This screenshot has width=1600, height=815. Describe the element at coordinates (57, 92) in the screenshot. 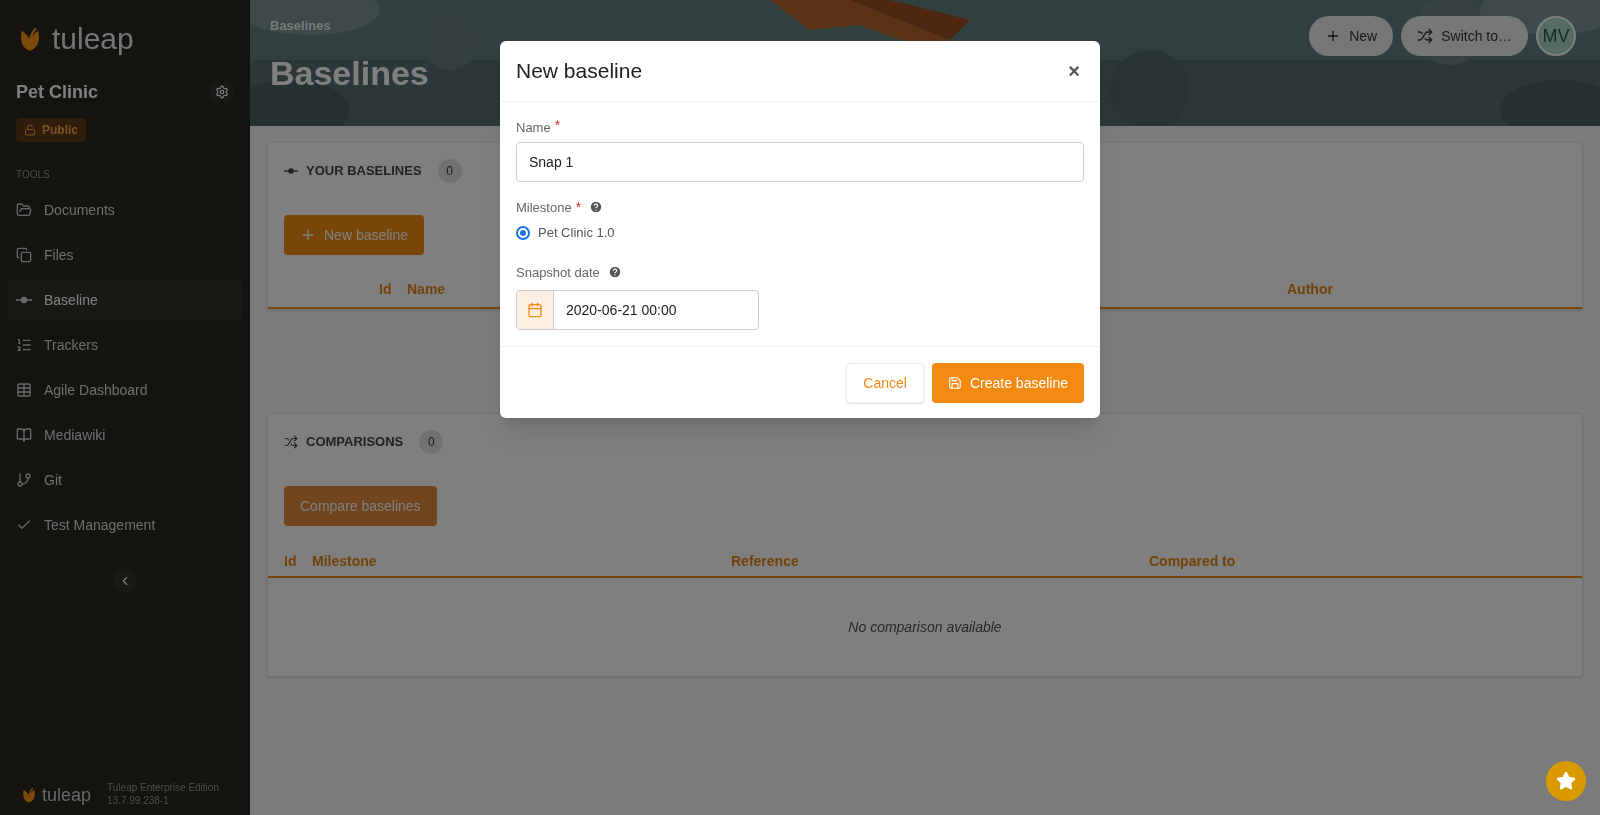

I see `project-name: Pet Clinic` at that location.